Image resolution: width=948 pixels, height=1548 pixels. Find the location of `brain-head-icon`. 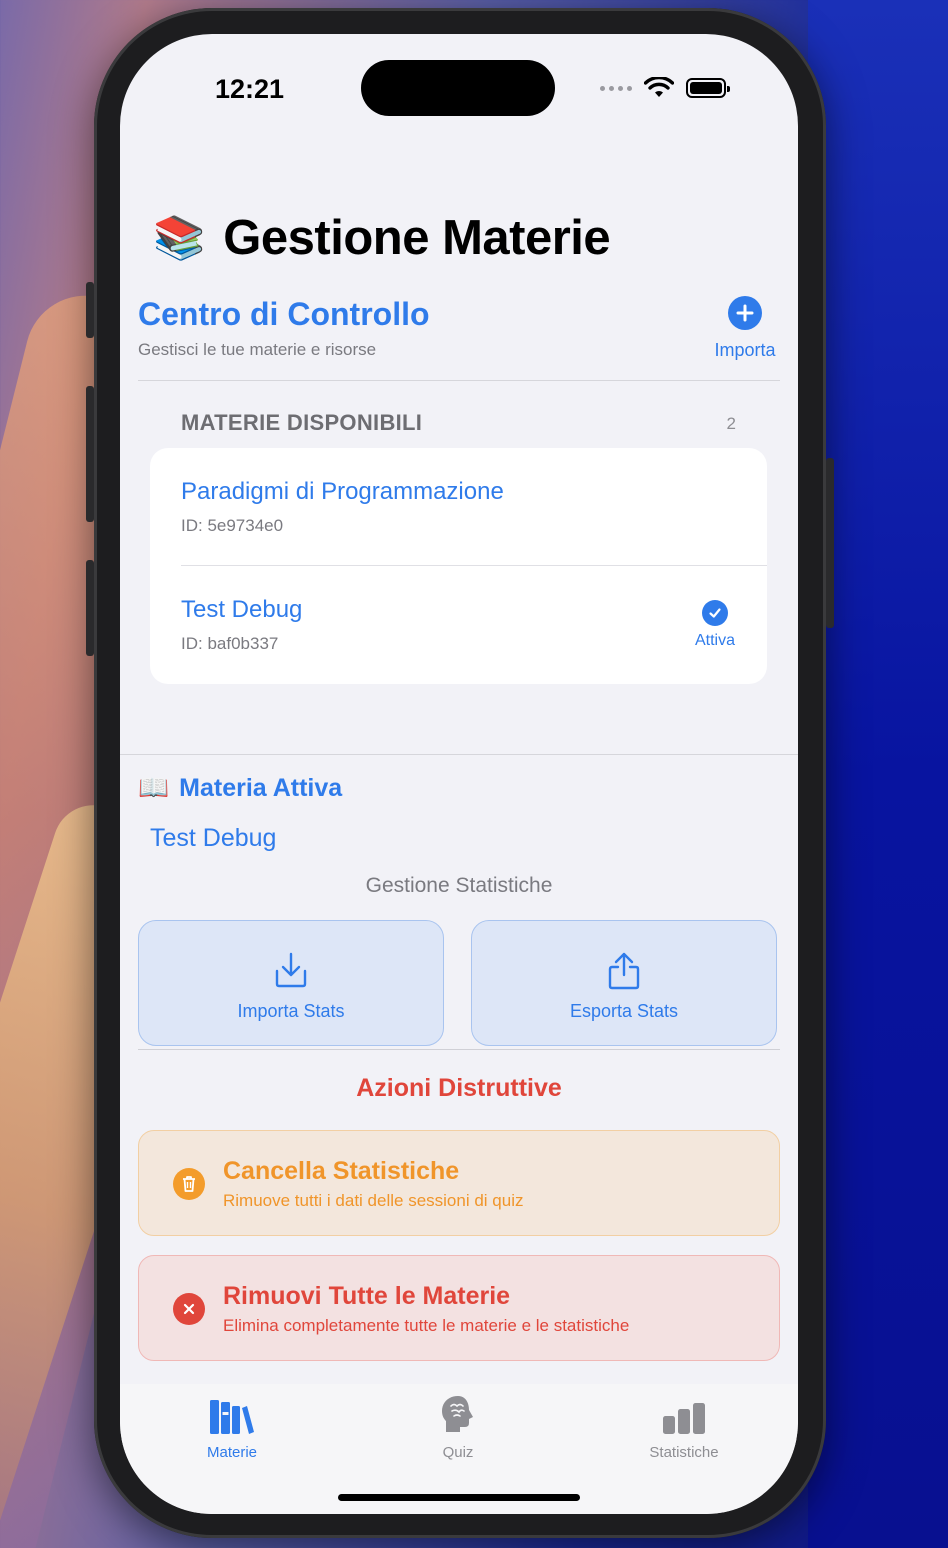

brain-head-icon is located at coordinates (457, 1414).